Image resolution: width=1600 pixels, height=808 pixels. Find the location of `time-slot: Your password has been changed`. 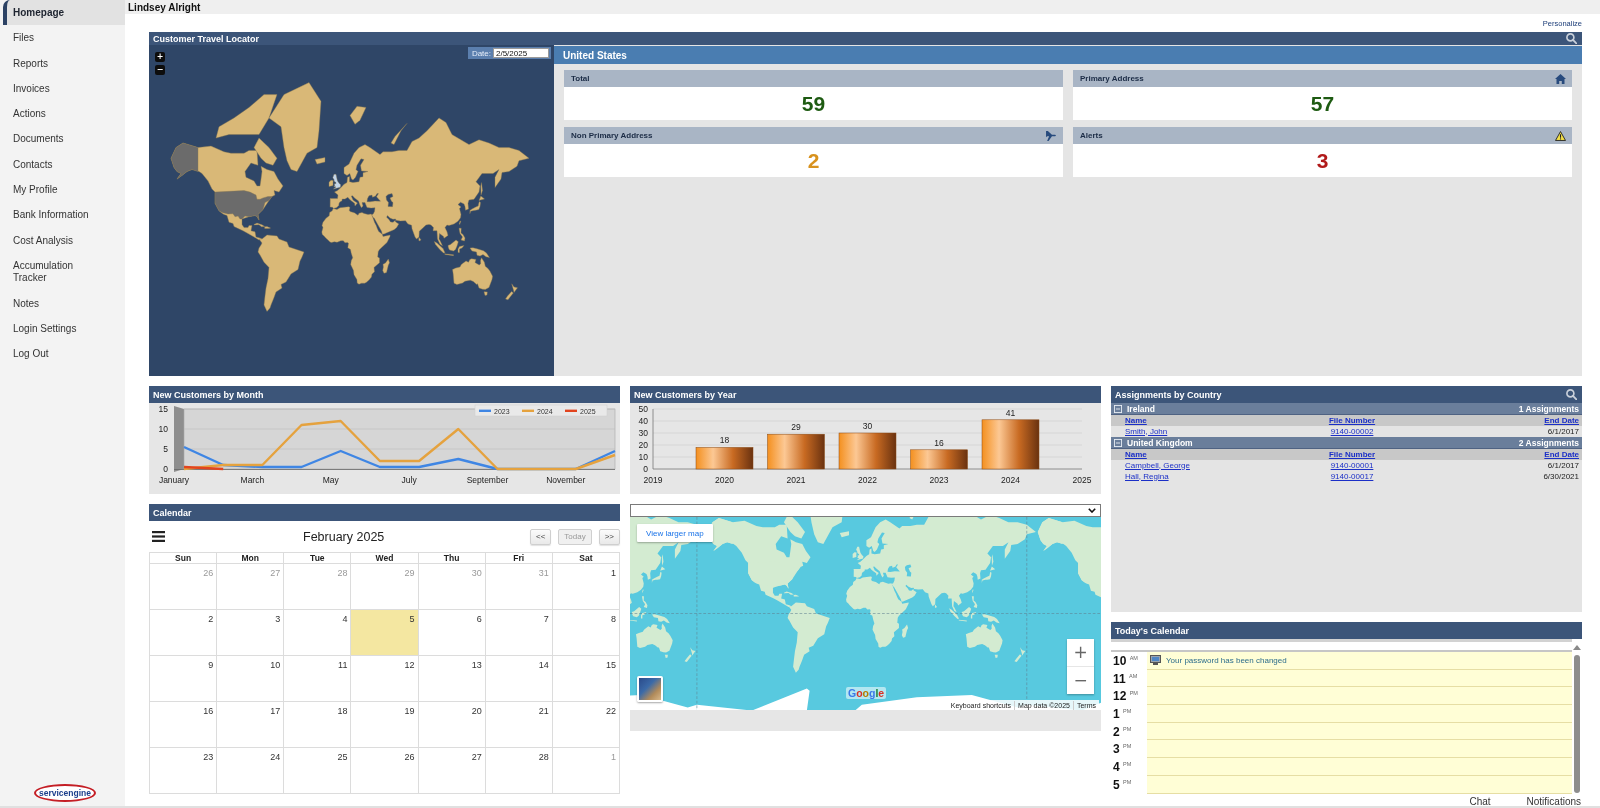

time-slot: Your password has been changed is located at coordinates (1359, 661).